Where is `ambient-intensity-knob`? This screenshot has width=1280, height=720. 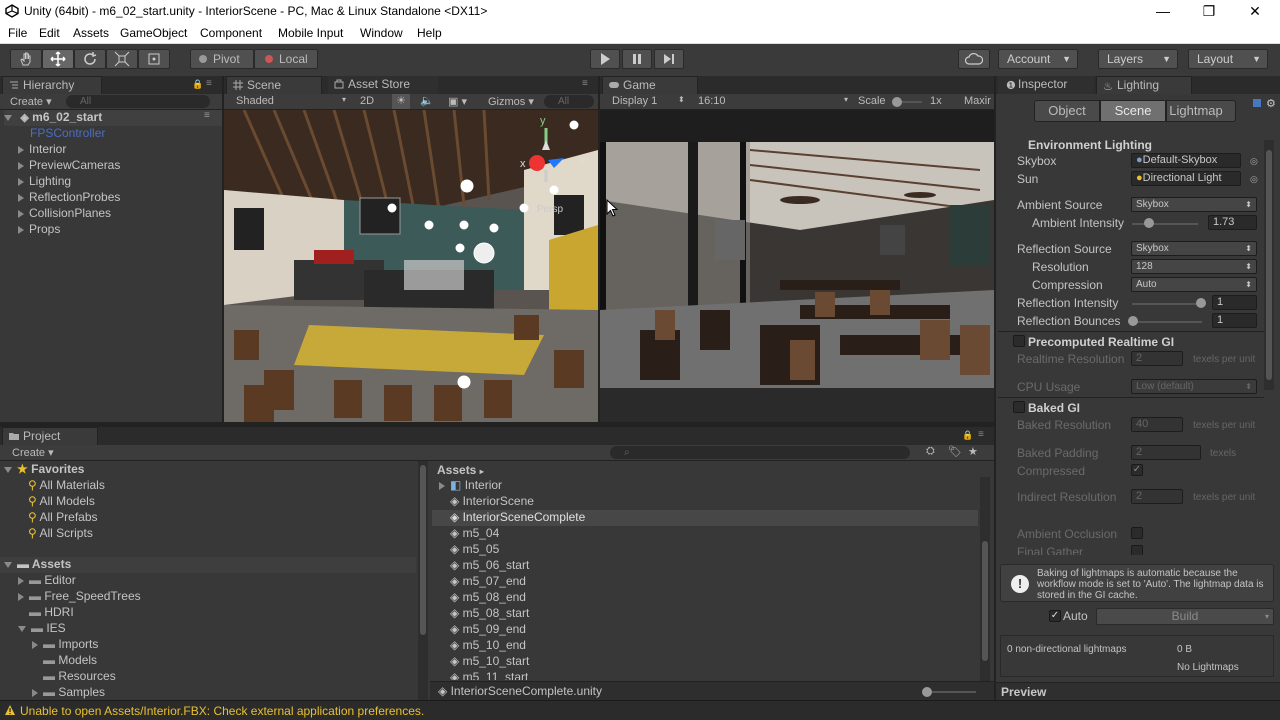
ambient-intensity-knob is located at coordinates (1149, 223).